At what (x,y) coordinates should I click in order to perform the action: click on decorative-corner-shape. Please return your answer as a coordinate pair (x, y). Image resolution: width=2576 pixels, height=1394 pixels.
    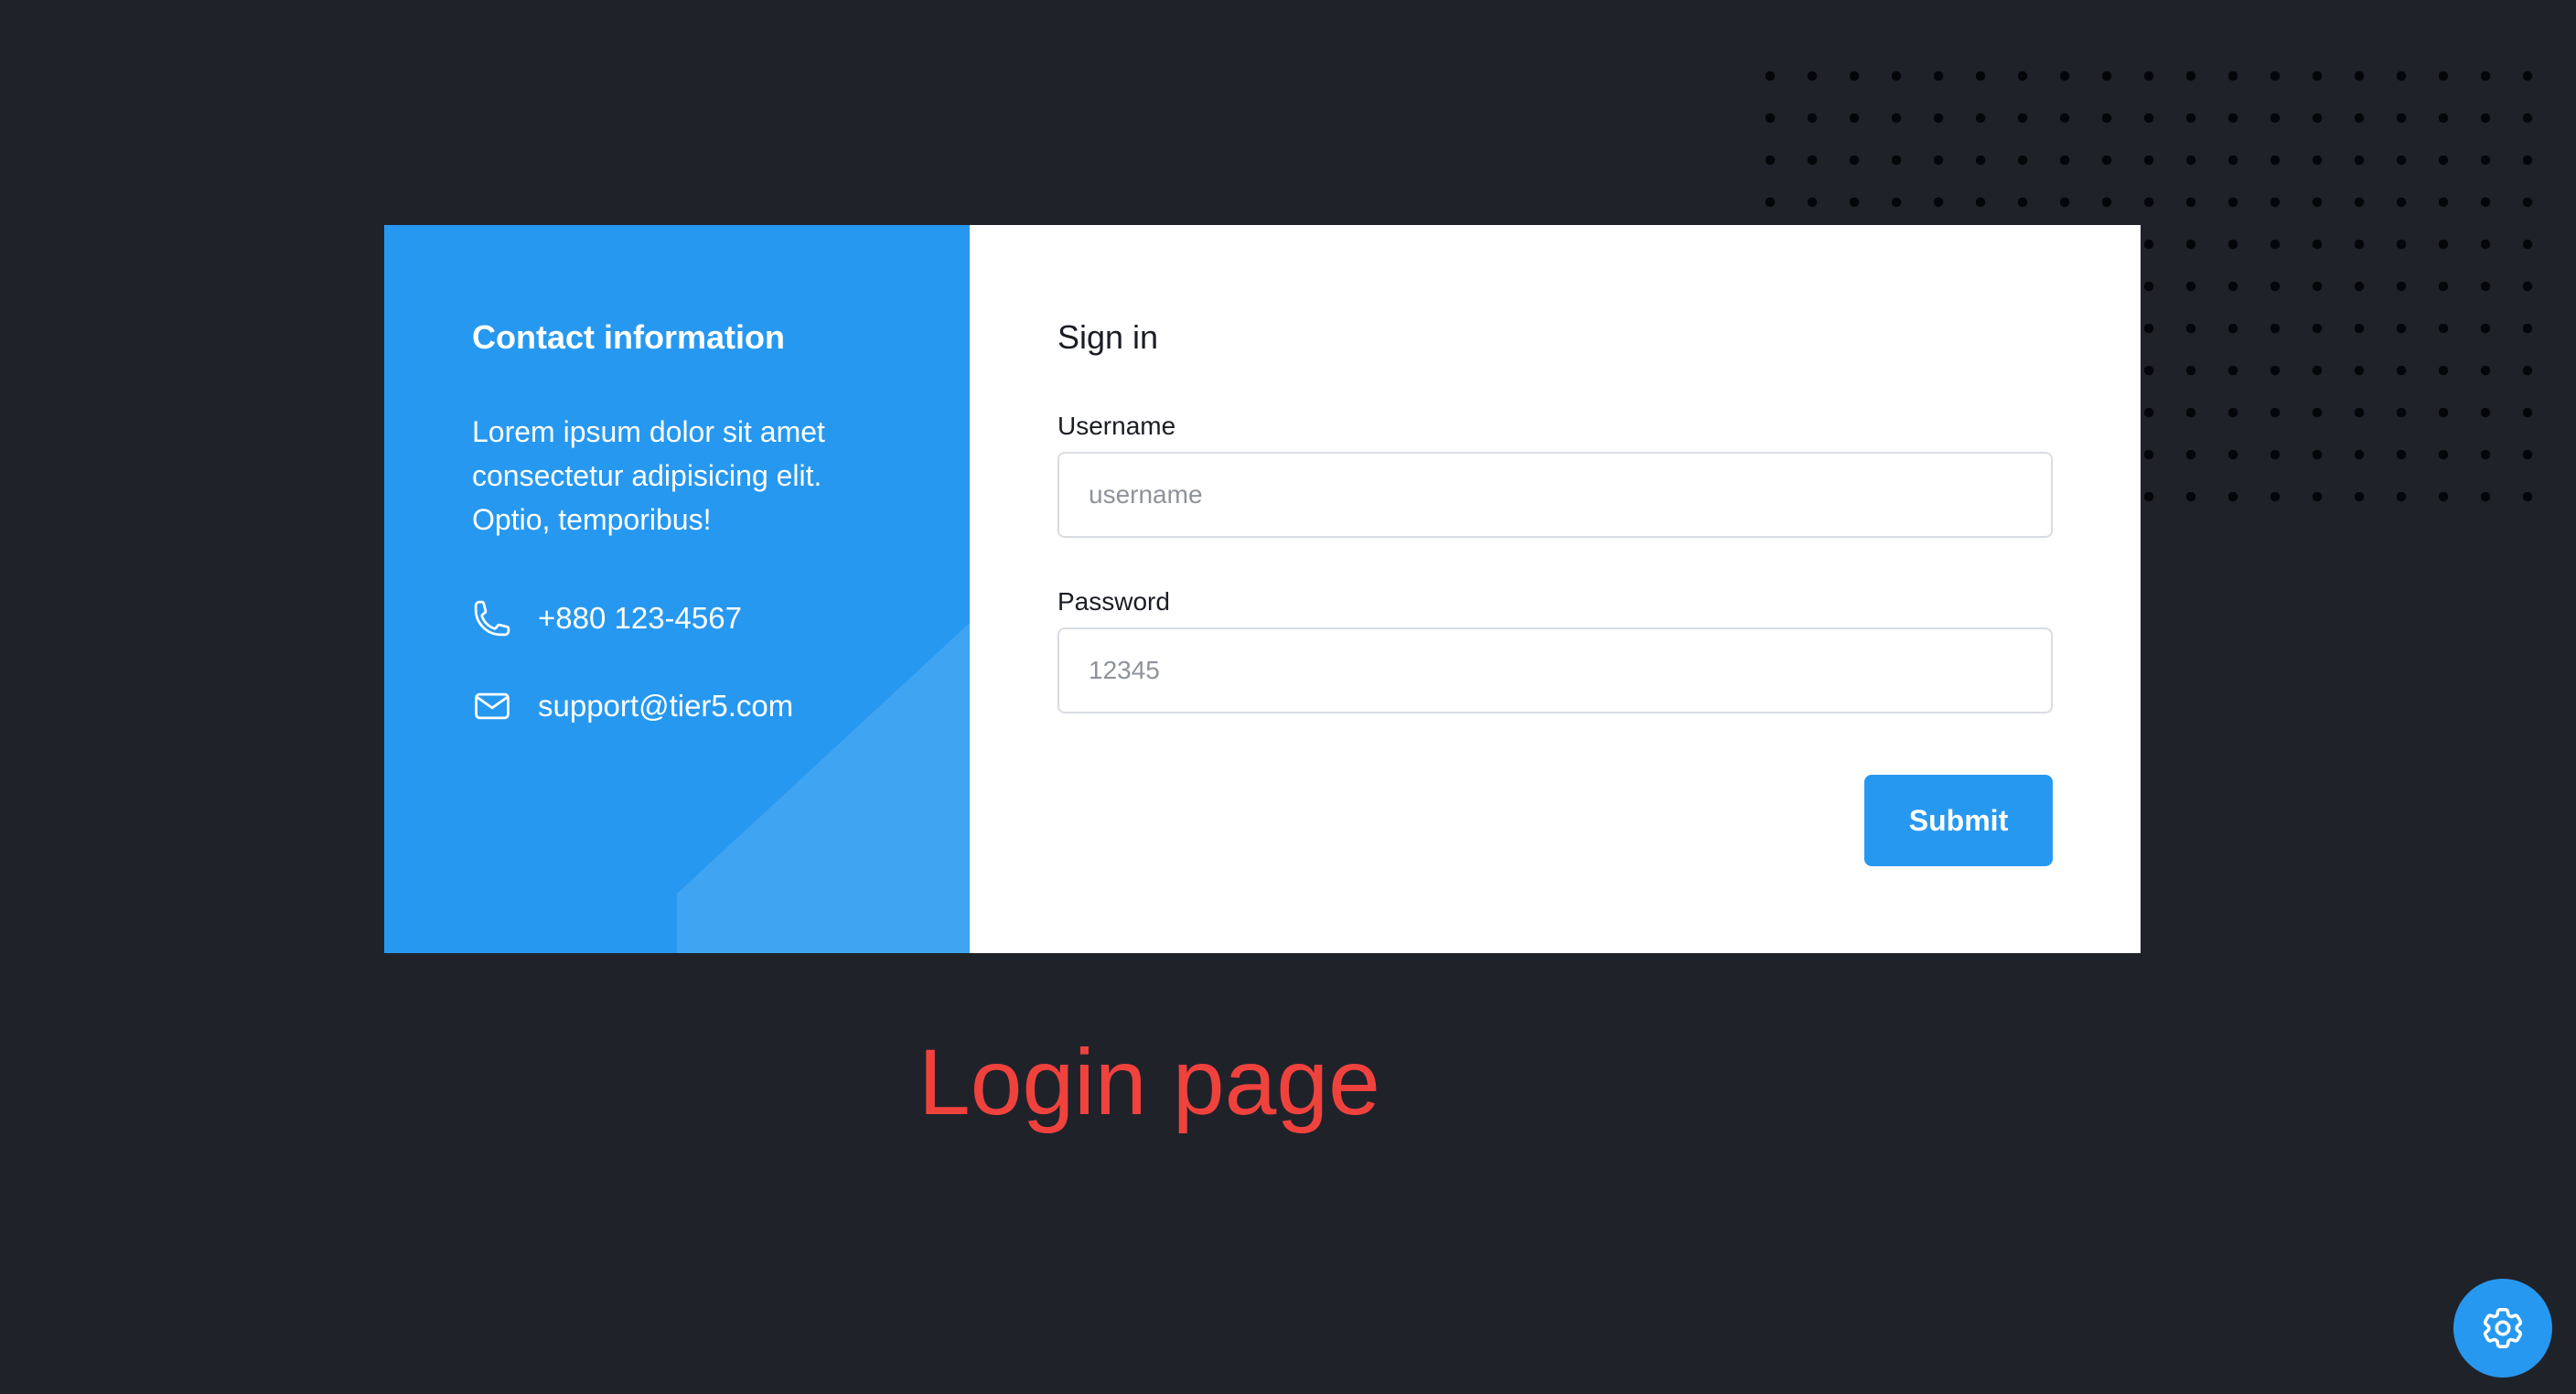
    Looking at the image, I should click on (823, 788).